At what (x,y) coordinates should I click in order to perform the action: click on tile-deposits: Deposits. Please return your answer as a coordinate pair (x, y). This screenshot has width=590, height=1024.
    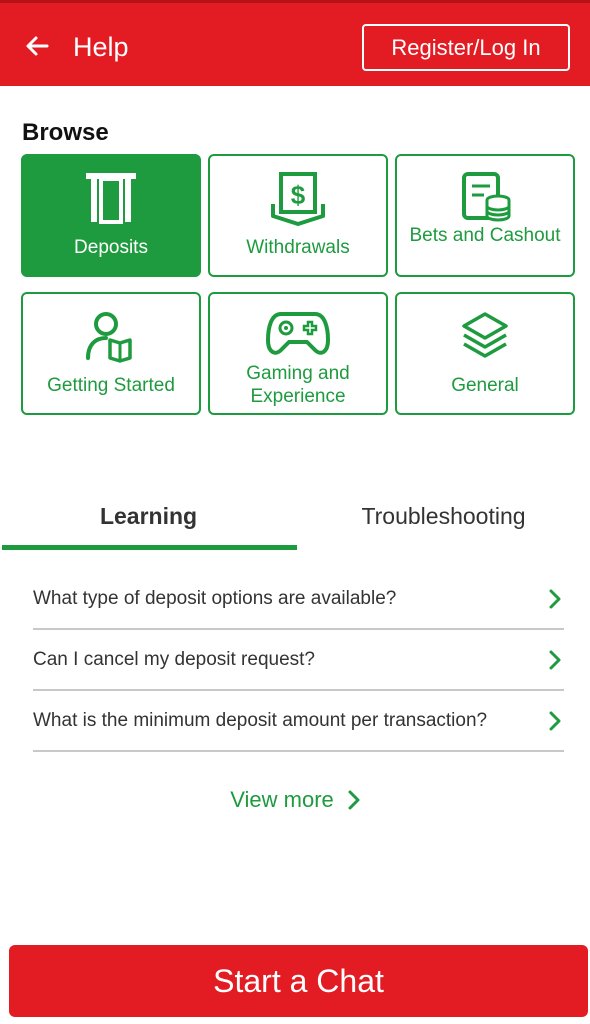
    Looking at the image, I should click on (111, 215).